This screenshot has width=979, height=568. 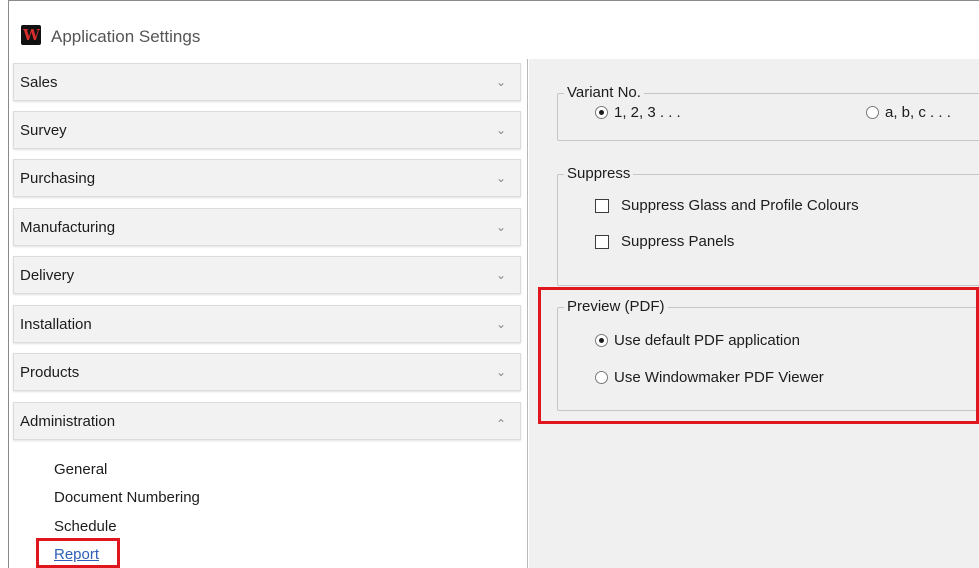 I want to click on chevron-up-icon: ⌃, so click(x=500, y=424).